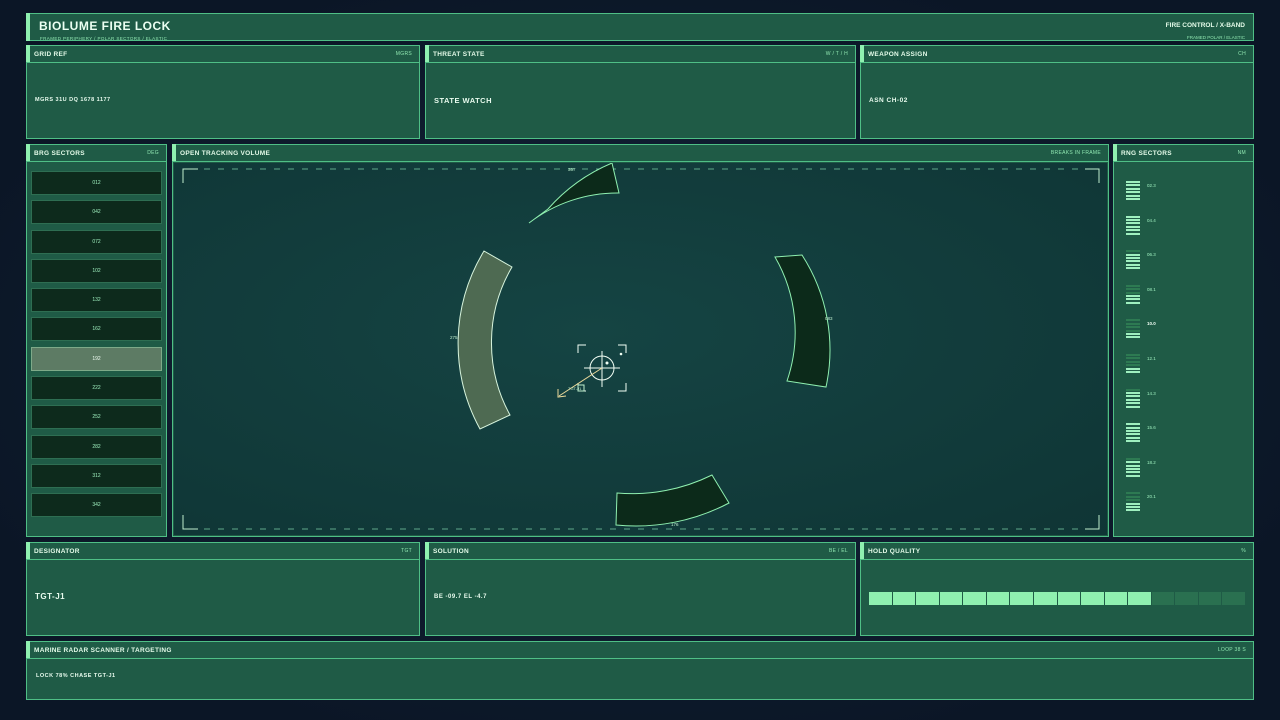  What do you see at coordinates (1141, 431) in the screenshot?
I see `rng-sector-15.6: 15.6` at bounding box center [1141, 431].